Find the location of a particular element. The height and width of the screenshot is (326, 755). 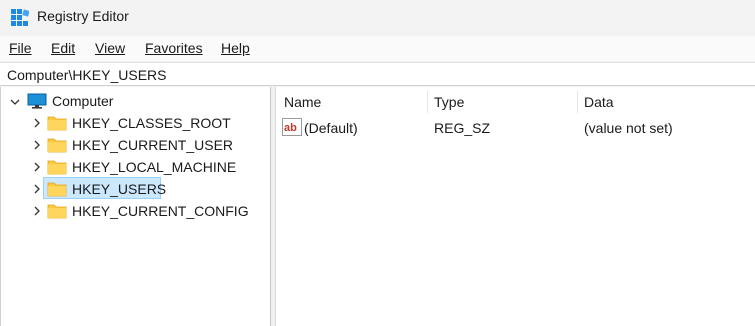

menu-file-label: File is located at coordinates (20, 48).